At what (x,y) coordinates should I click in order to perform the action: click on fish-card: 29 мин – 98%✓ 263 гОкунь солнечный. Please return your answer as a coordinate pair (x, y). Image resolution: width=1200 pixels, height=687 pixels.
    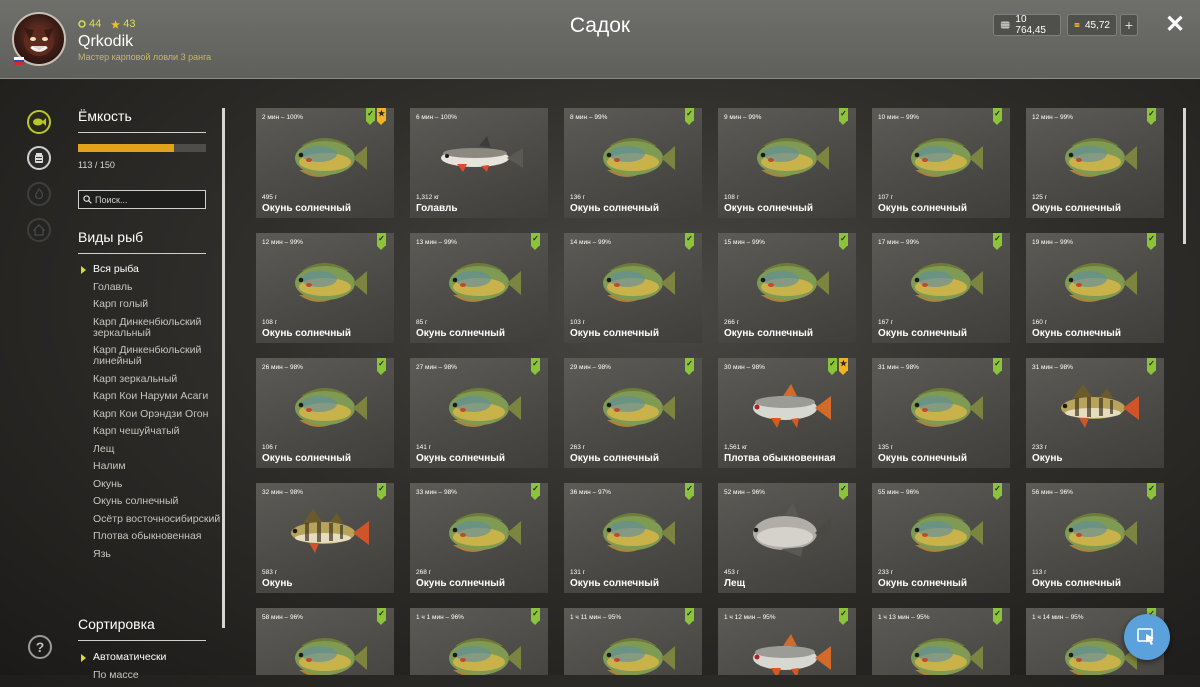
    Looking at the image, I should click on (633, 413).